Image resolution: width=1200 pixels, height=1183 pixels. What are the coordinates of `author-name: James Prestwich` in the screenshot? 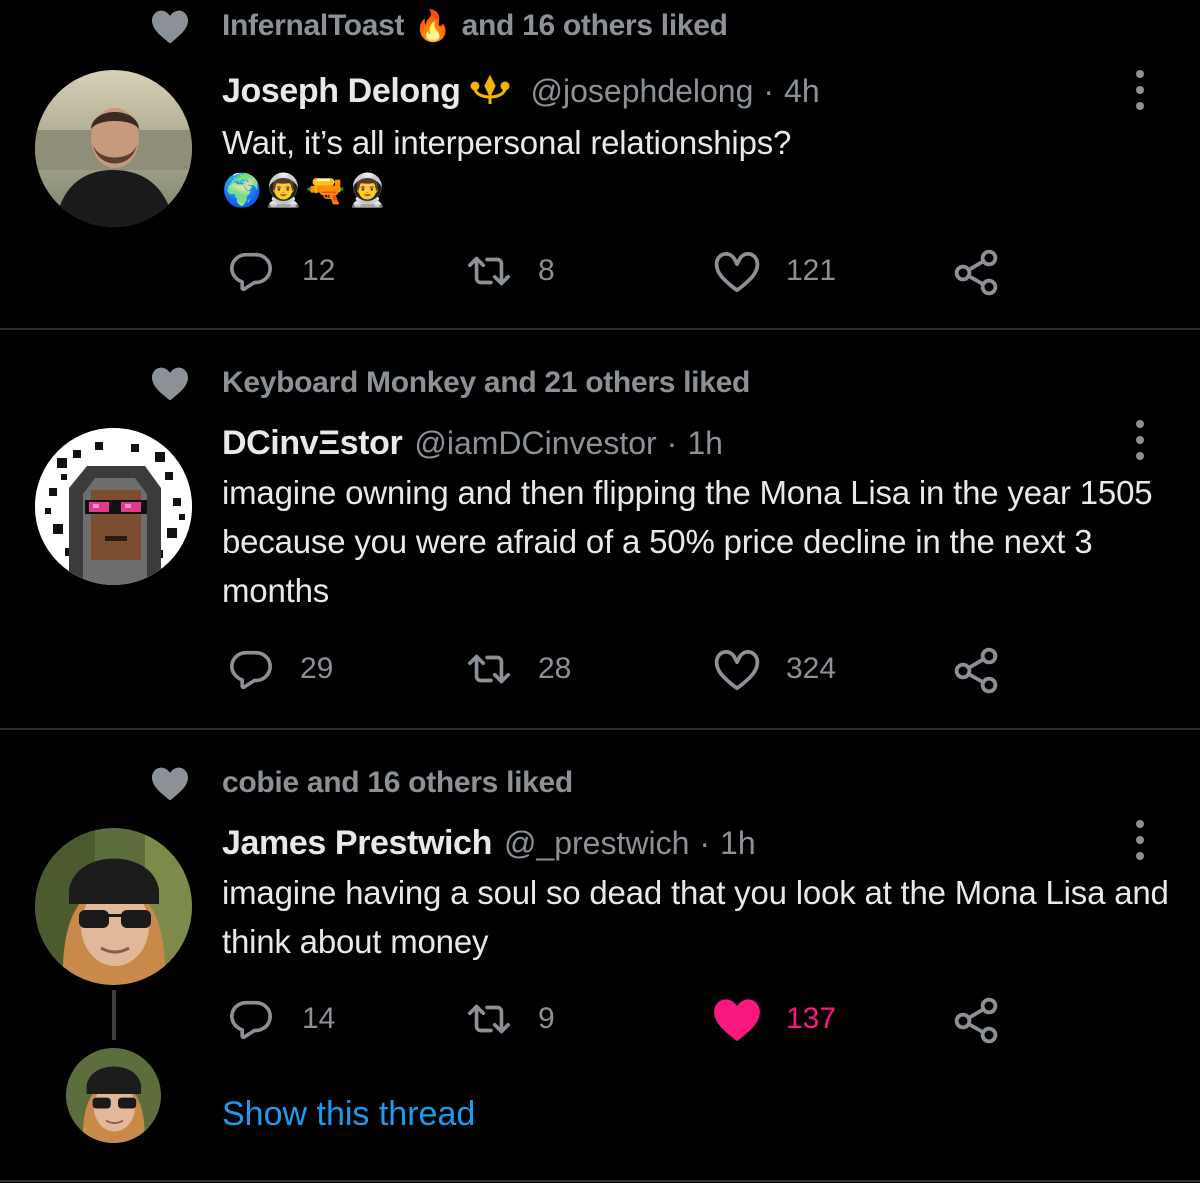 It's located at (357, 843).